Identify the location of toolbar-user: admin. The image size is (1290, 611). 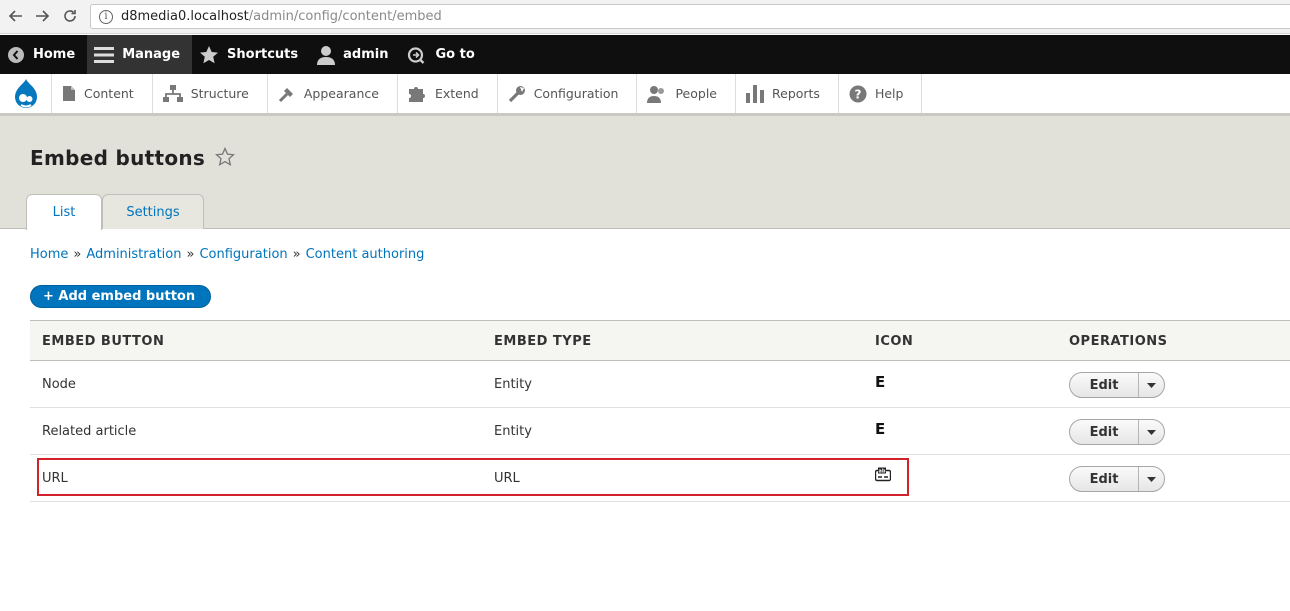
(355, 54).